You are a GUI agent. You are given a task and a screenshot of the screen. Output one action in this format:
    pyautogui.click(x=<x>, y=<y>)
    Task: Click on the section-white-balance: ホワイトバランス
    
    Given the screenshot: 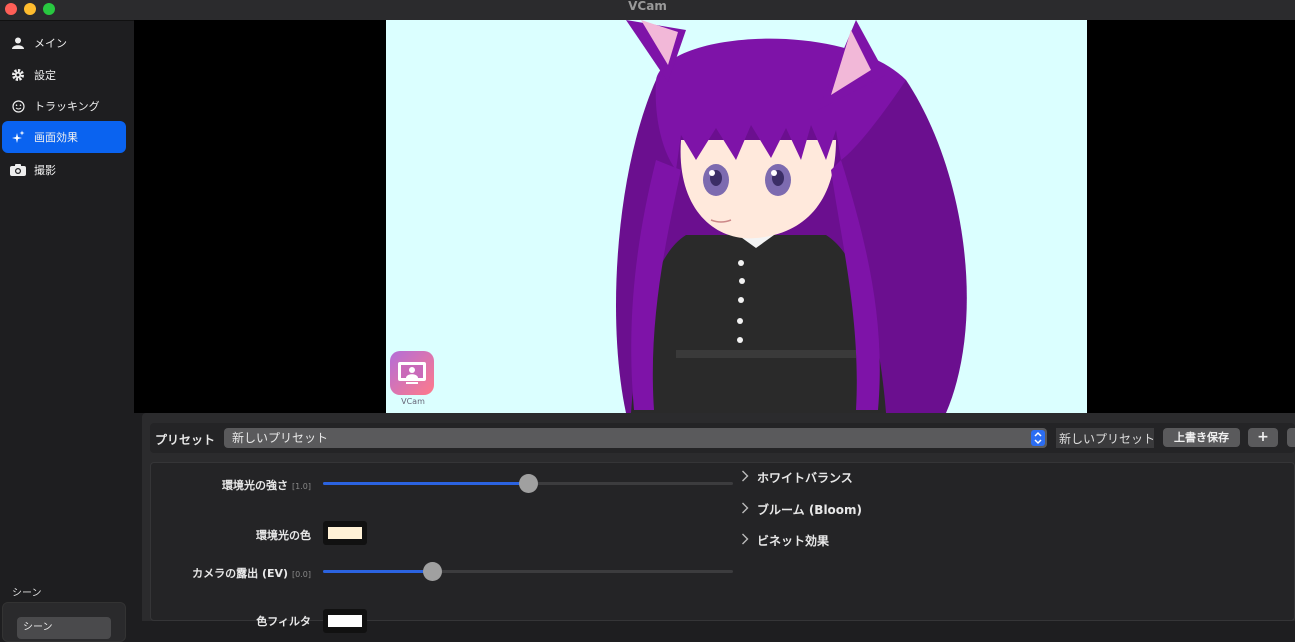 What is the action you would take?
    pyautogui.click(x=797, y=477)
    